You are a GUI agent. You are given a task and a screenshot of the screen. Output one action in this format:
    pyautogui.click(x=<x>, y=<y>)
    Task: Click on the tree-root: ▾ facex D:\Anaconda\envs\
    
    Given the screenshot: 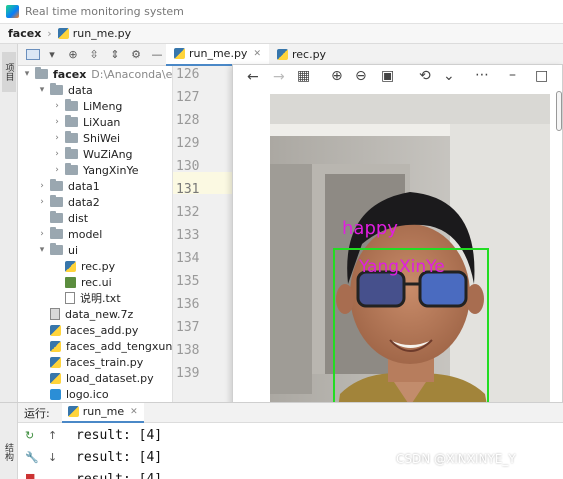 What is the action you would take?
    pyautogui.click(x=97, y=74)
    